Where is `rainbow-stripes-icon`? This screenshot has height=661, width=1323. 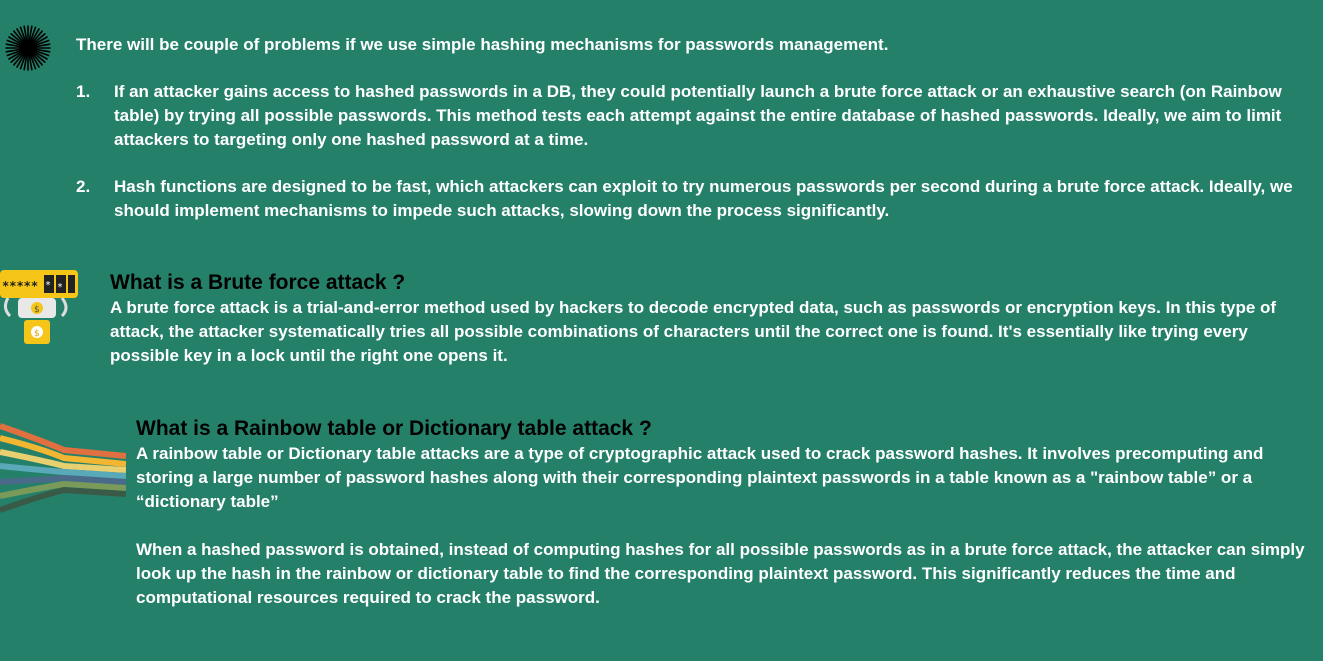
rainbow-stripes-icon is located at coordinates (63, 468).